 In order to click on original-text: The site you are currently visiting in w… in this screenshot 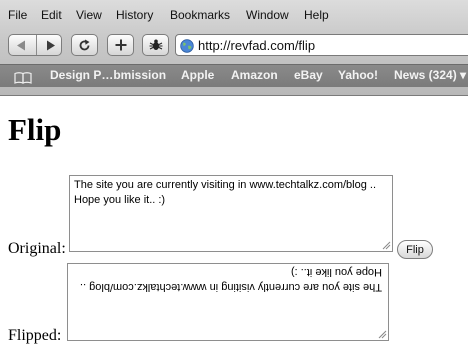, I will do `click(227, 192)`.